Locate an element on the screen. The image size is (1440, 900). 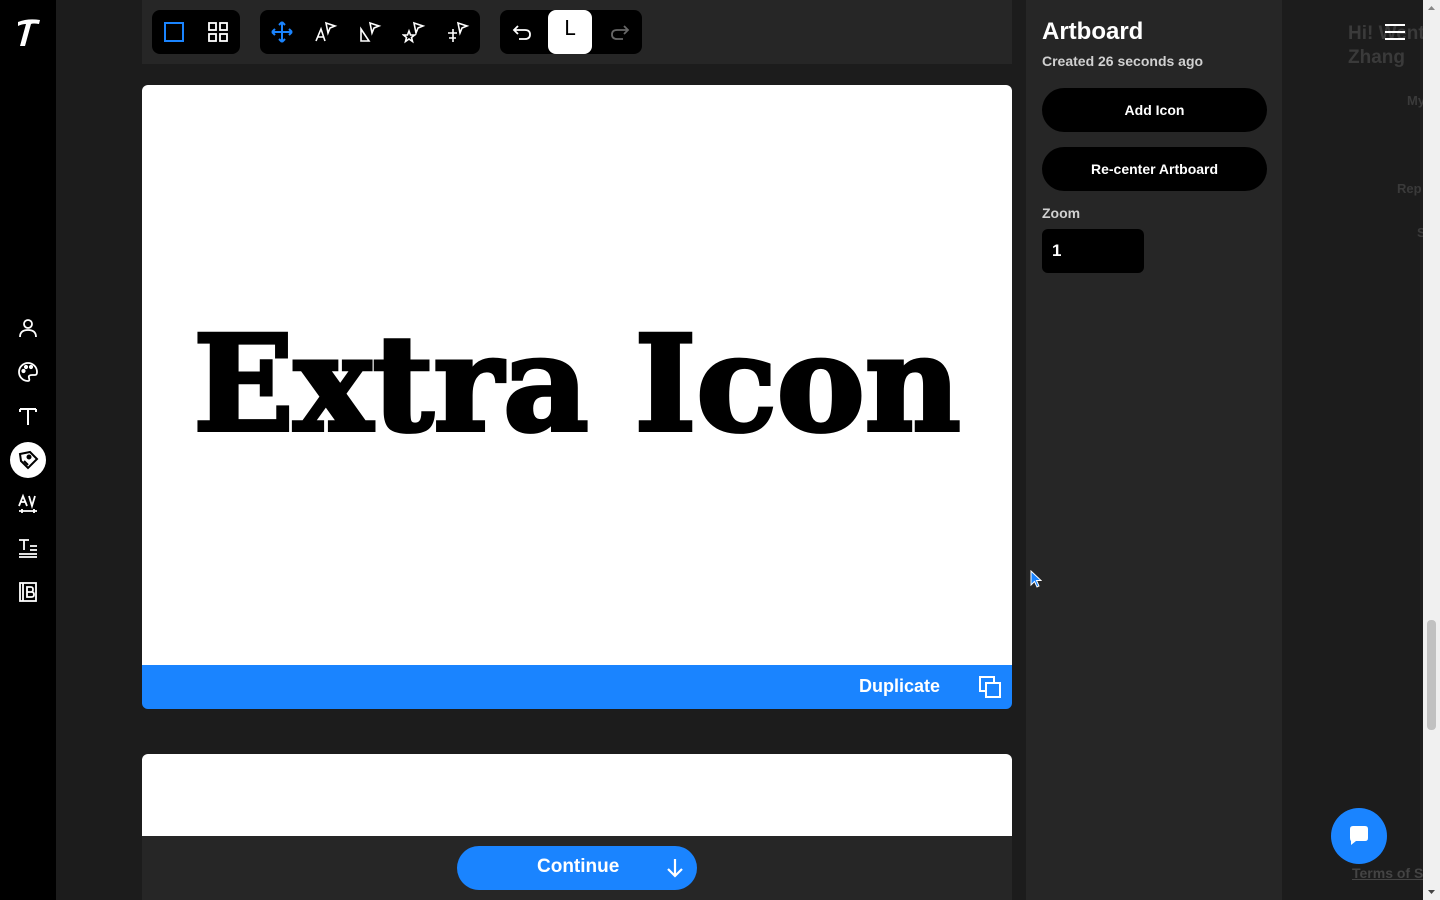
artboard-preview-next is located at coordinates (577, 795).